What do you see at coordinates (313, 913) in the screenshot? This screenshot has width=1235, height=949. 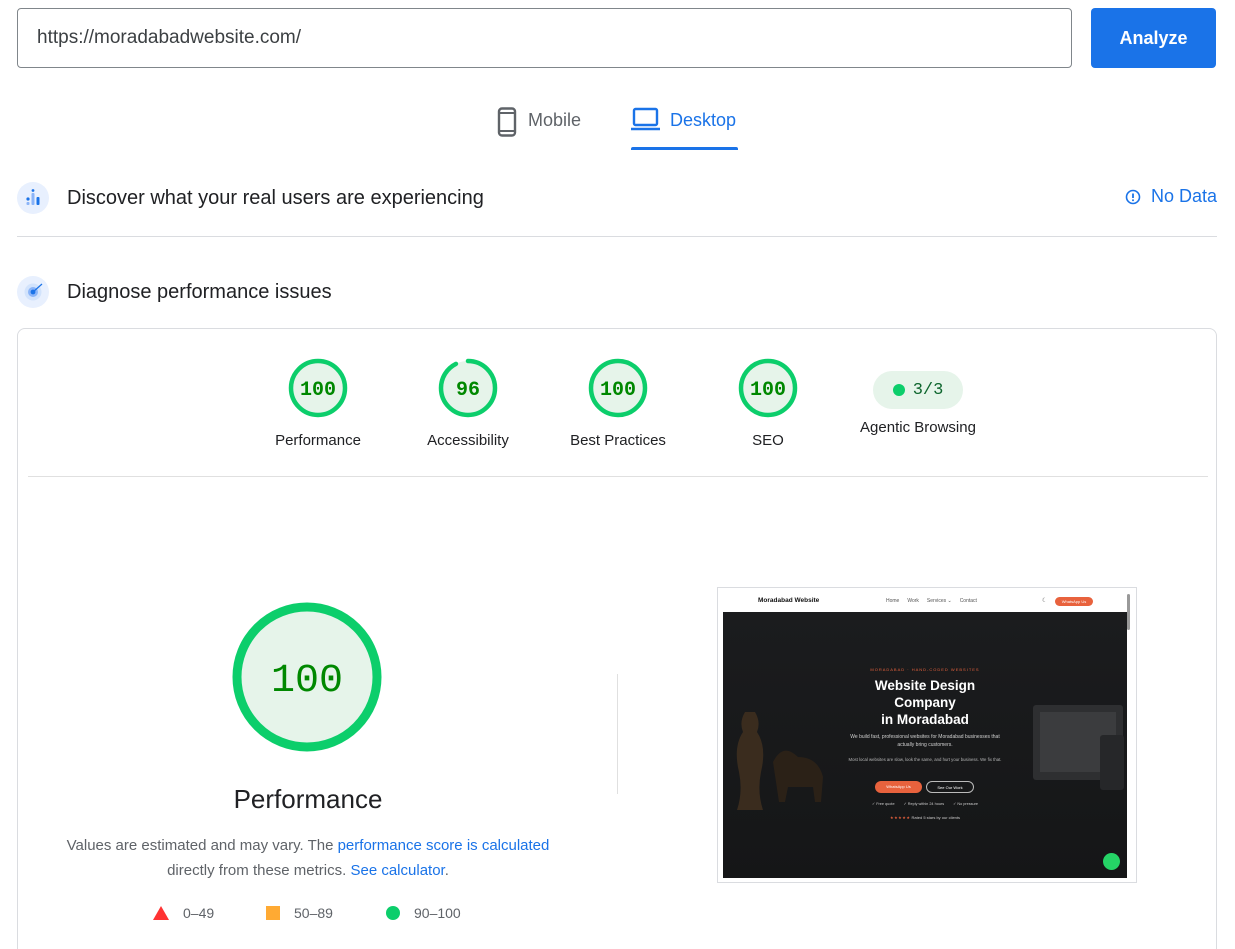 I see `legend-range: 50–89` at bounding box center [313, 913].